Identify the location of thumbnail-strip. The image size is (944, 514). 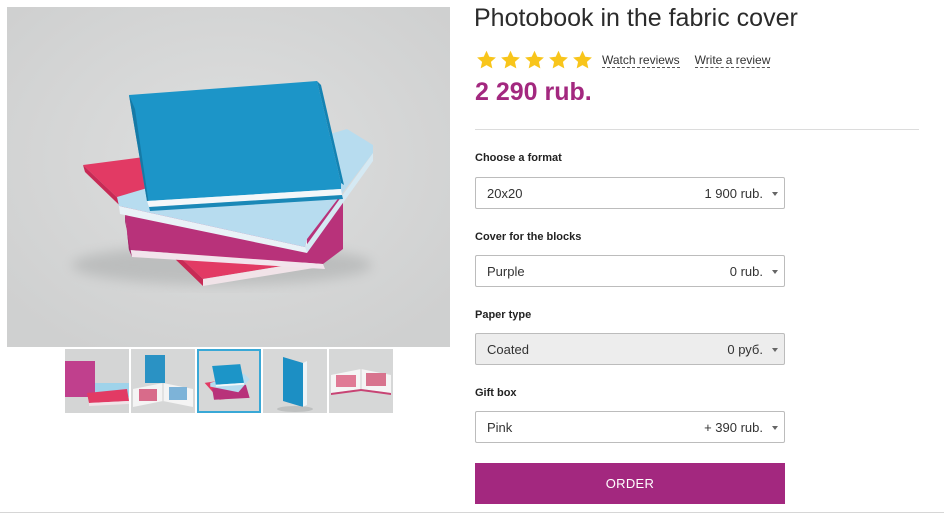
(229, 381).